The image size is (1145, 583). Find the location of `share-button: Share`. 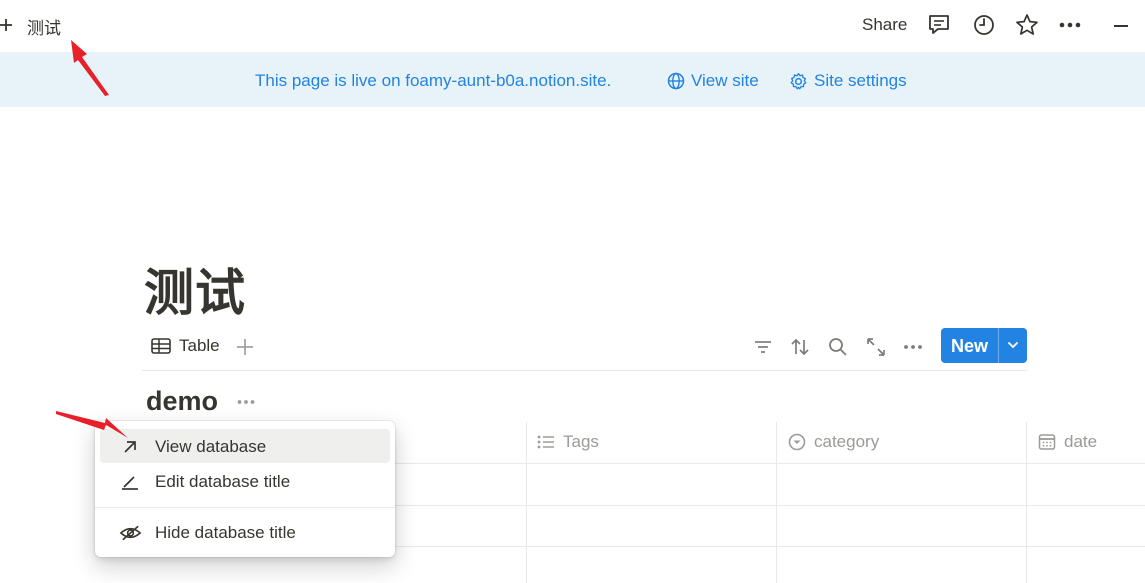

share-button: Share is located at coordinates (884, 25).